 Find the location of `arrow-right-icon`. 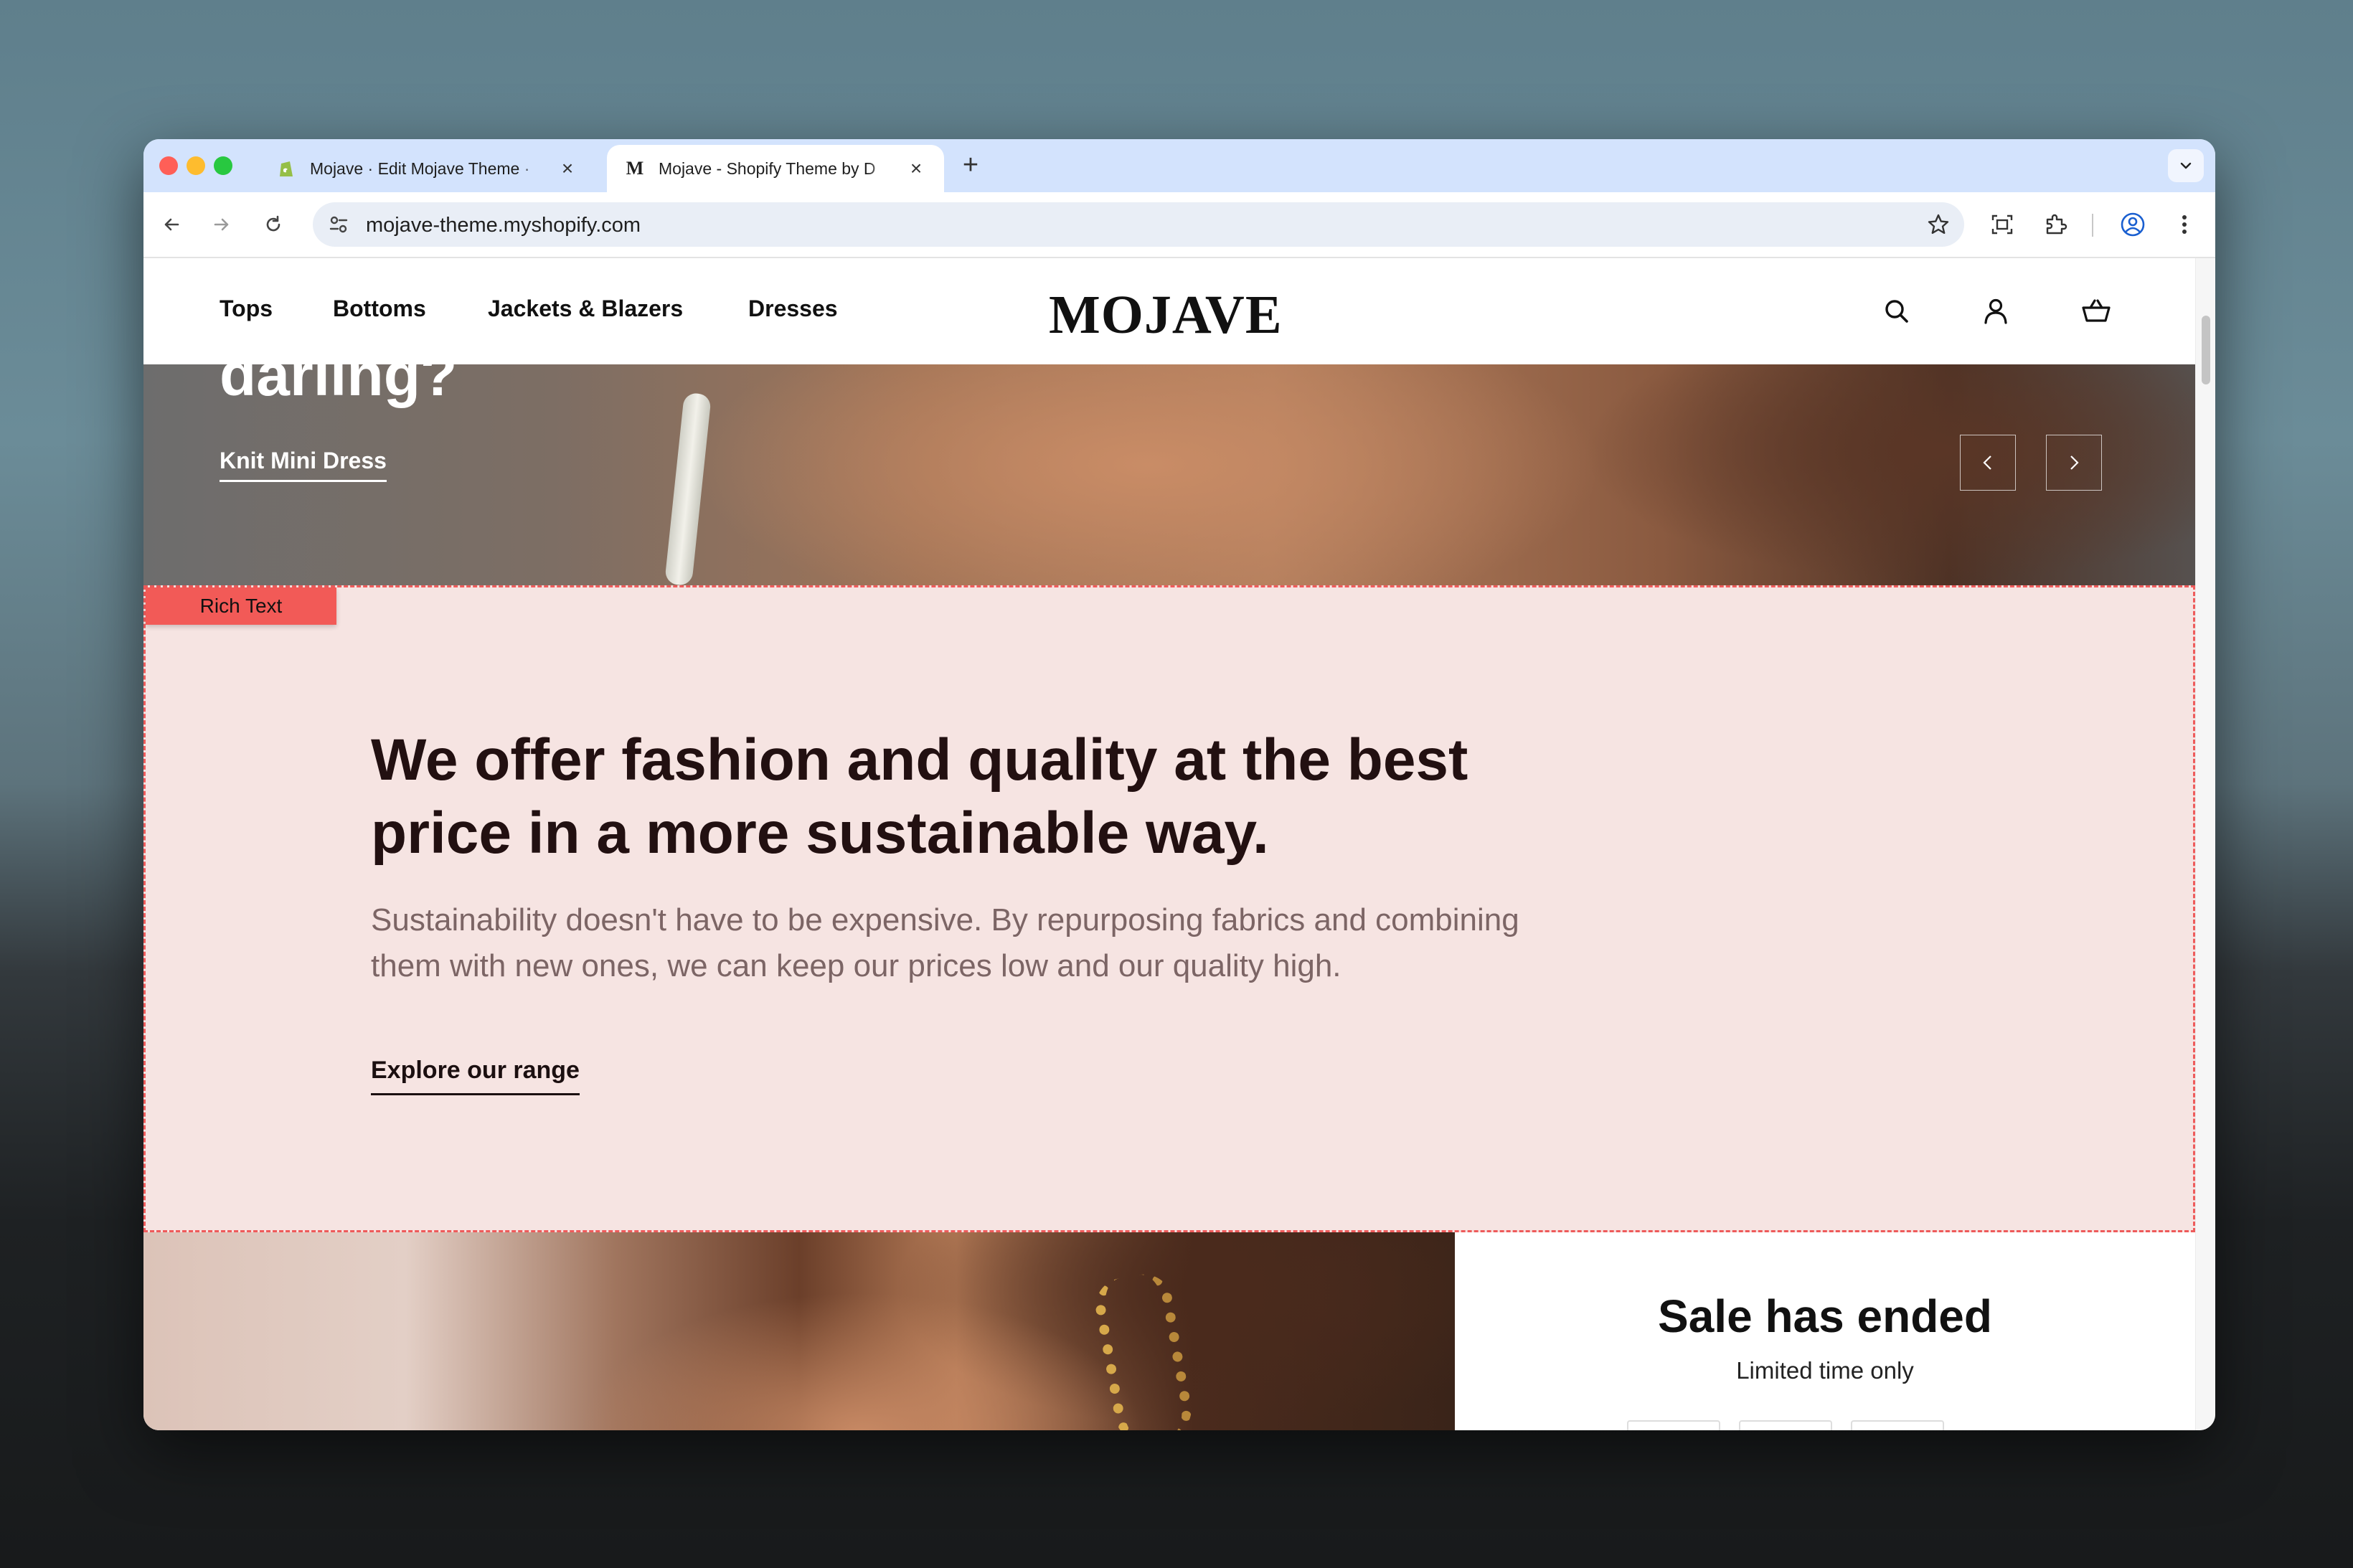

arrow-right-icon is located at coordinates (221, 225).